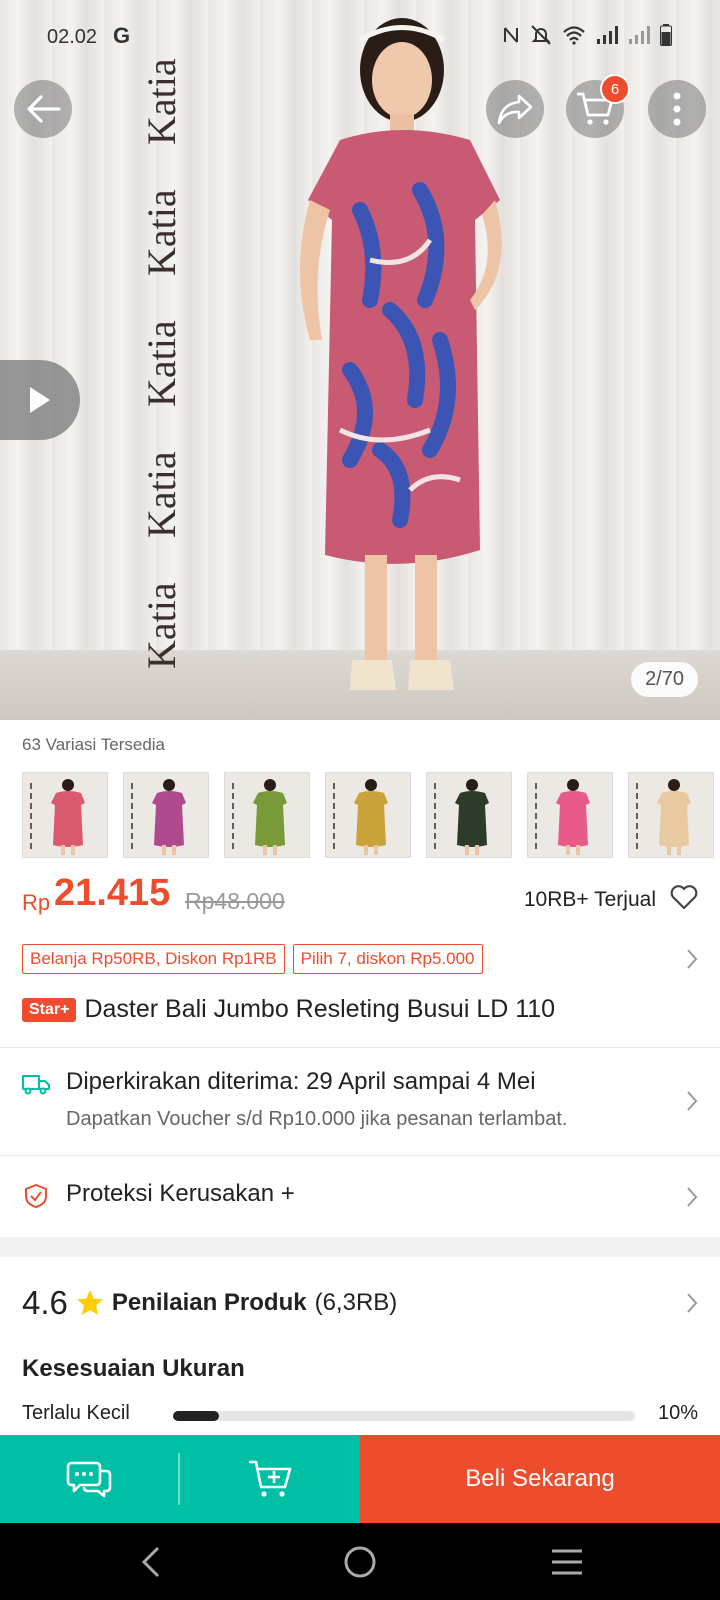 This screenshot has height=1600, width=720. I want to click on bottom-action-bar: Beli Sekarang, so click(360, 1479).